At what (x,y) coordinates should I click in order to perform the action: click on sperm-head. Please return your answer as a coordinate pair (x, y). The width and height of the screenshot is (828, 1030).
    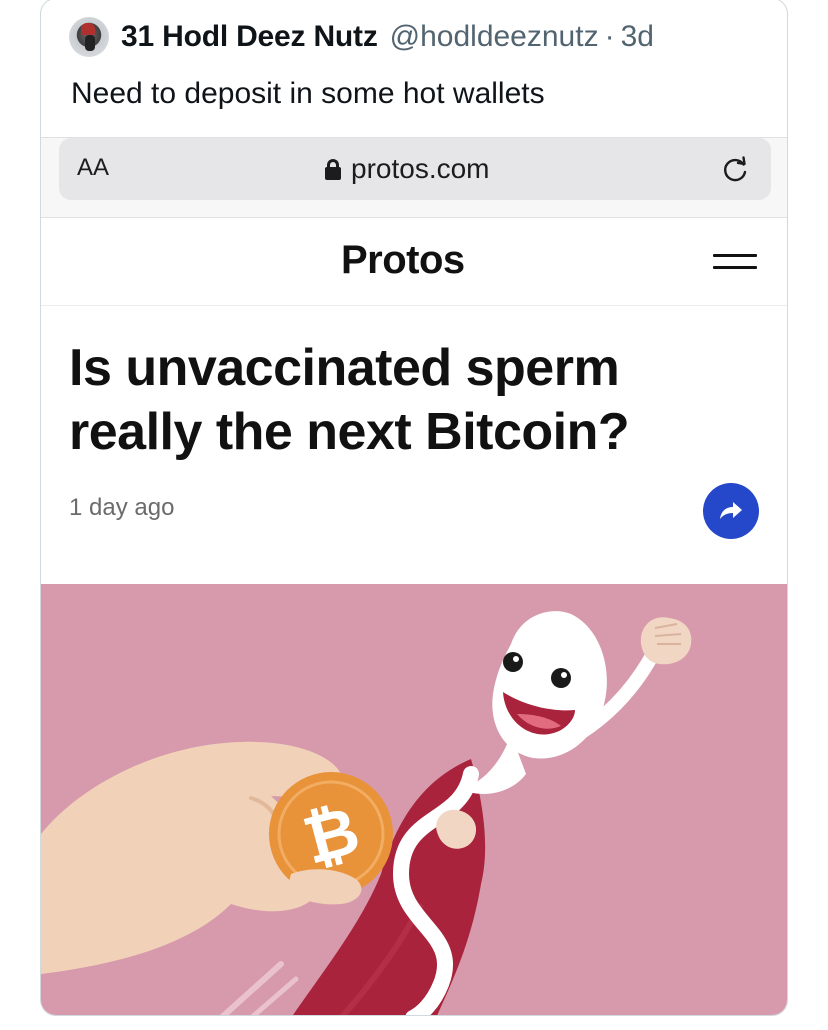
    Looking at the image, I should click on (549, 685).